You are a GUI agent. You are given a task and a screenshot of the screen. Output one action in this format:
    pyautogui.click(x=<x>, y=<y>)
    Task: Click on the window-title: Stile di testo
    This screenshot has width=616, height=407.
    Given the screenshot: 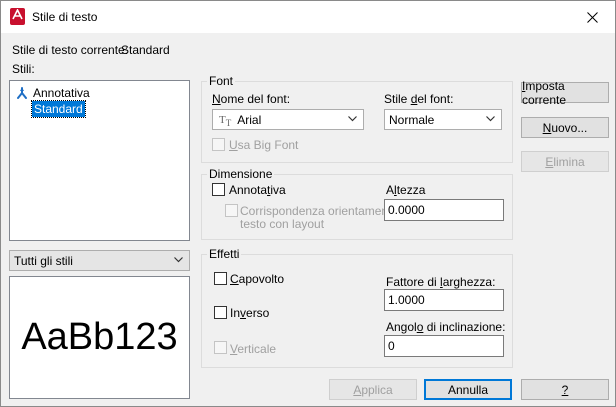 What is the action you would take?
    pyautogui.click(x=65, y=17)
    